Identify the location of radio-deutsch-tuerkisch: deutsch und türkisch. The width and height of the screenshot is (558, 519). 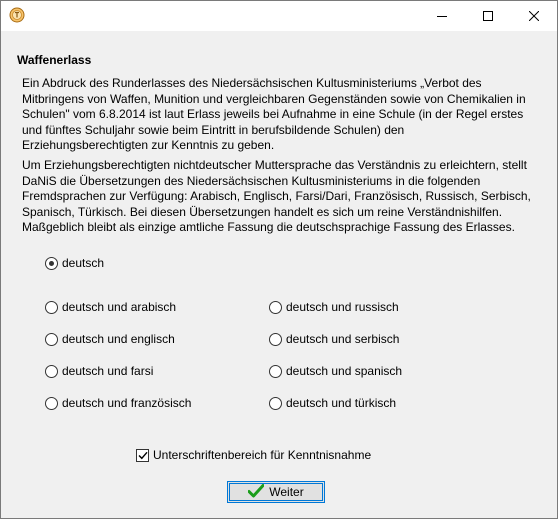
(332, 403).